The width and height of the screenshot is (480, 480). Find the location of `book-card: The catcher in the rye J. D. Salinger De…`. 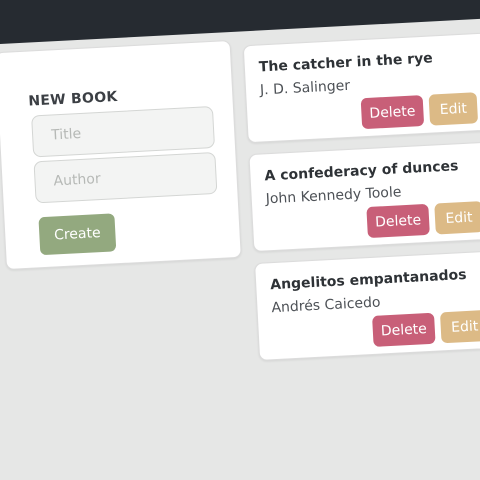

book-card: The catcher in the rye J. D. Salinger De… is located at coordinates (361, 87).